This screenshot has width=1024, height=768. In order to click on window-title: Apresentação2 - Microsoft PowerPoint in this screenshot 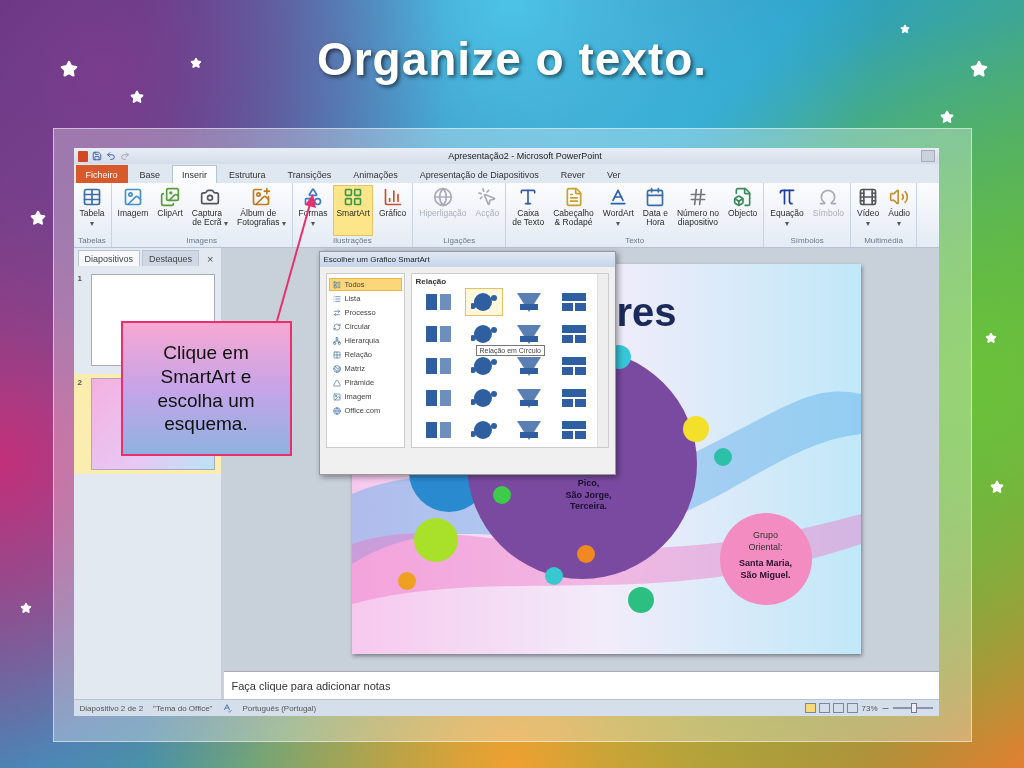, I will do `click(525, 156)`.